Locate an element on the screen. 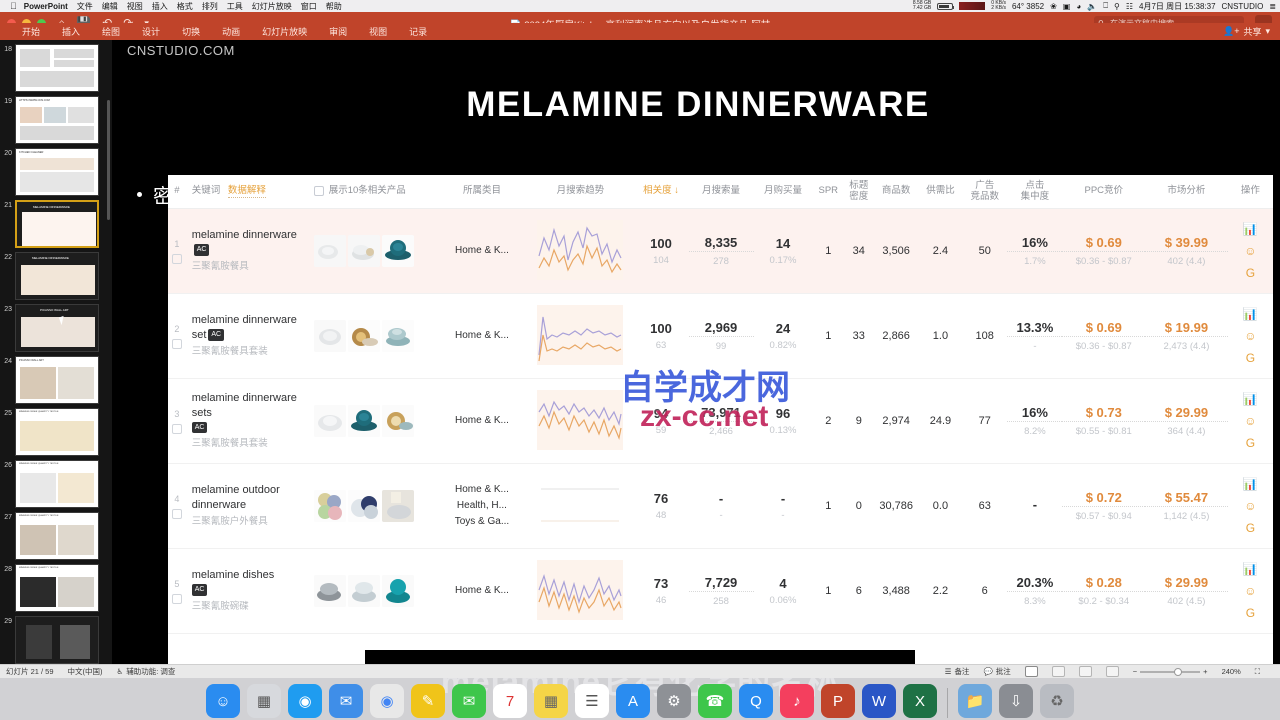 The width and height of the screenshot is (1280, 720). display-icon: ▣ is located at coordinates (1067, 6).